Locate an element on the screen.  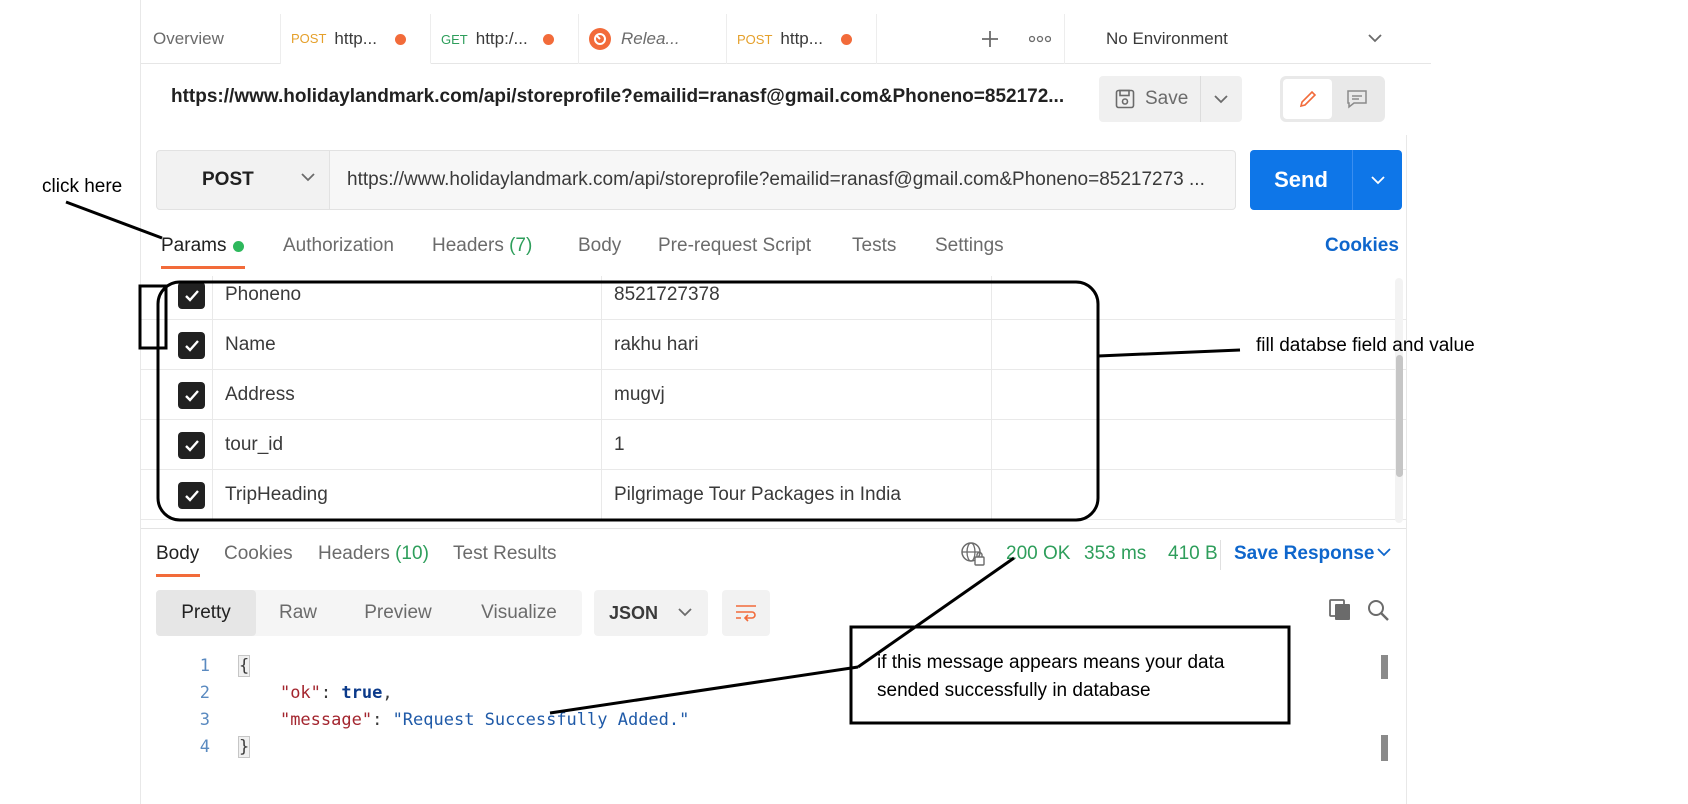
method-select: POST is located at coordinates (243, 180).